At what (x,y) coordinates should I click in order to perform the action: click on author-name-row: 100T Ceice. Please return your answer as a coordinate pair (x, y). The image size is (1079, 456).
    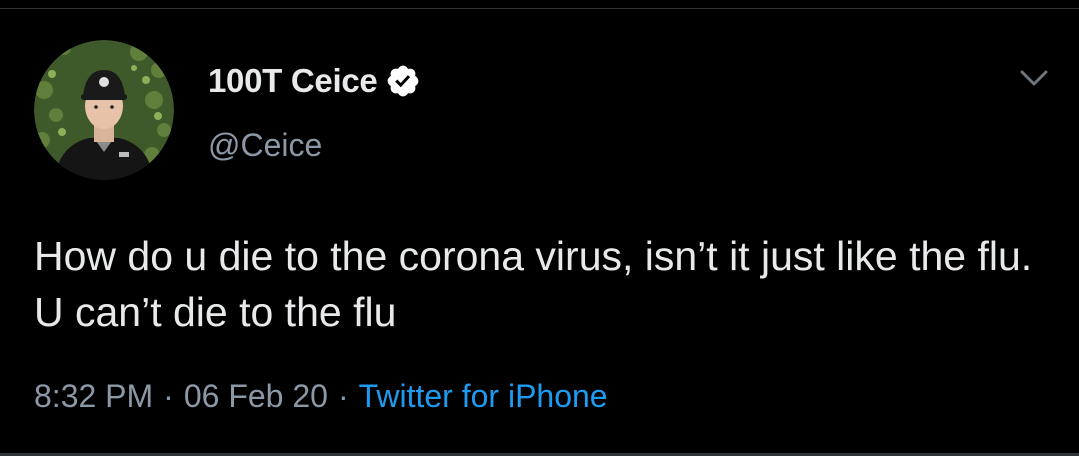
    Looking at the image, I should click on (314, 81).